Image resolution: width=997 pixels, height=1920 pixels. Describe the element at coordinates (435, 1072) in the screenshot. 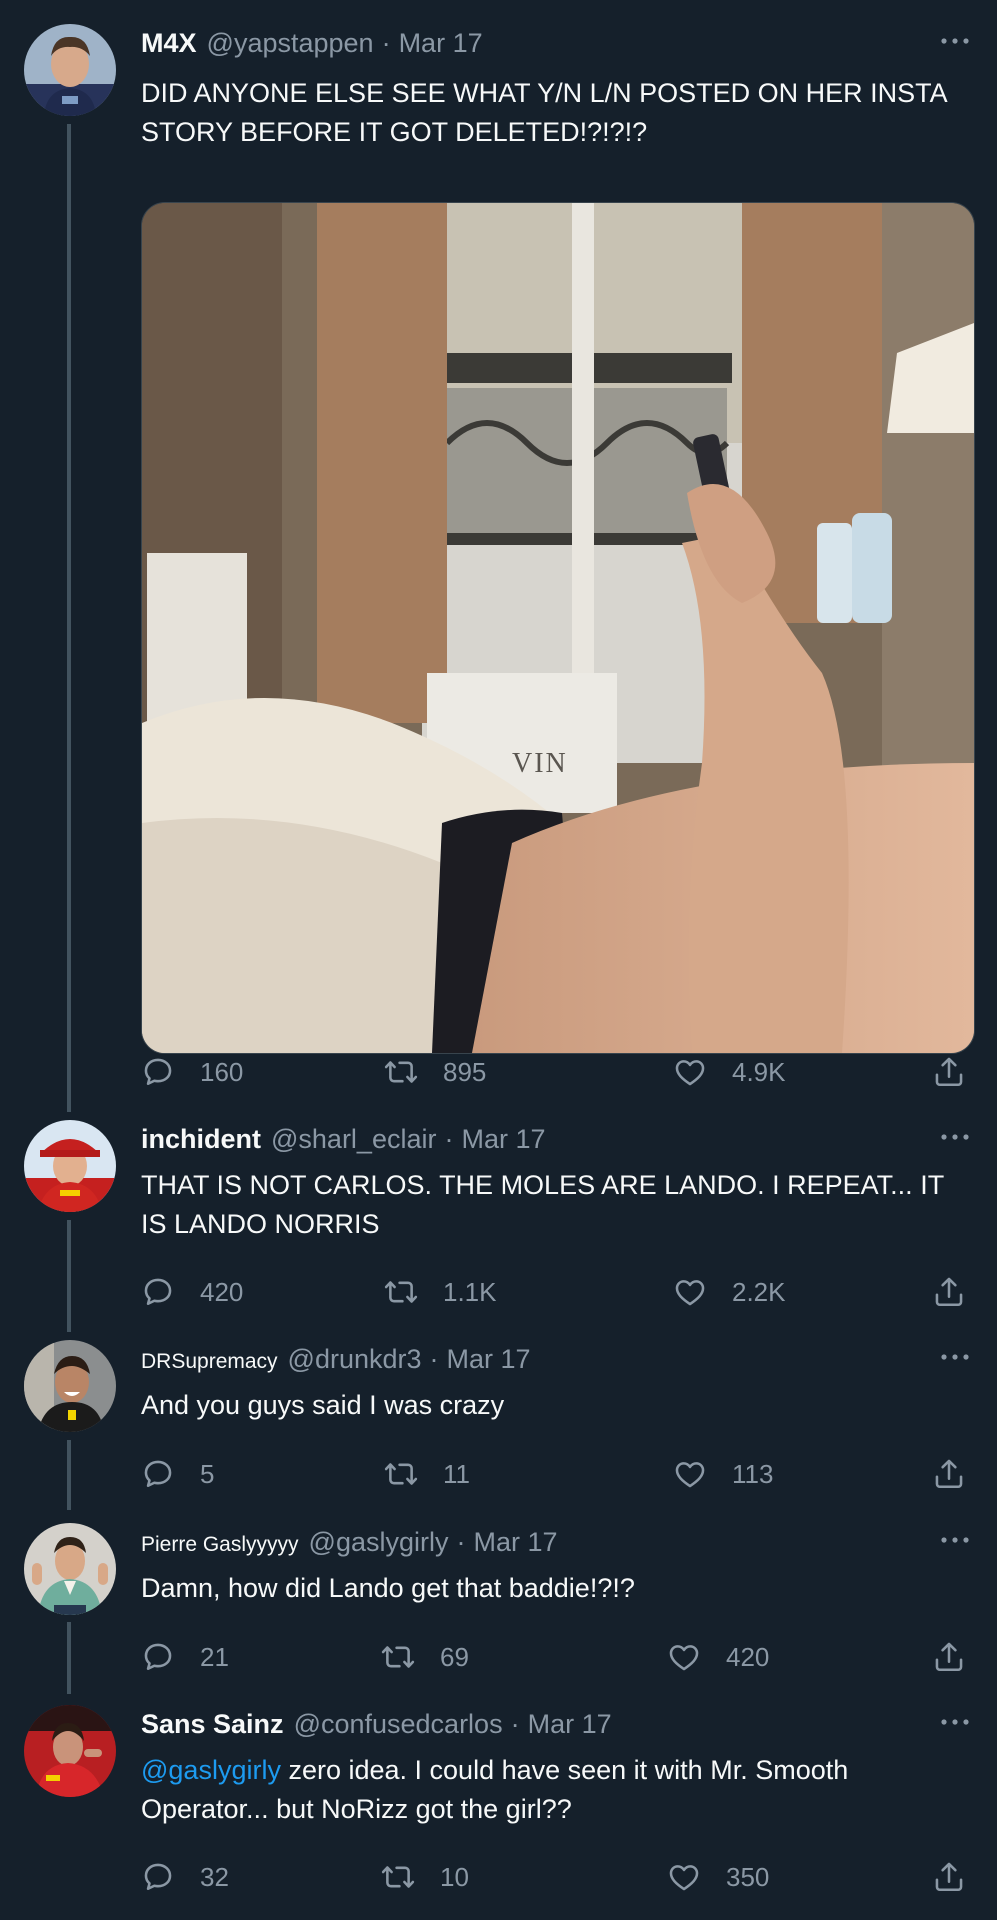

I see `retweet-button: 895` at that location.